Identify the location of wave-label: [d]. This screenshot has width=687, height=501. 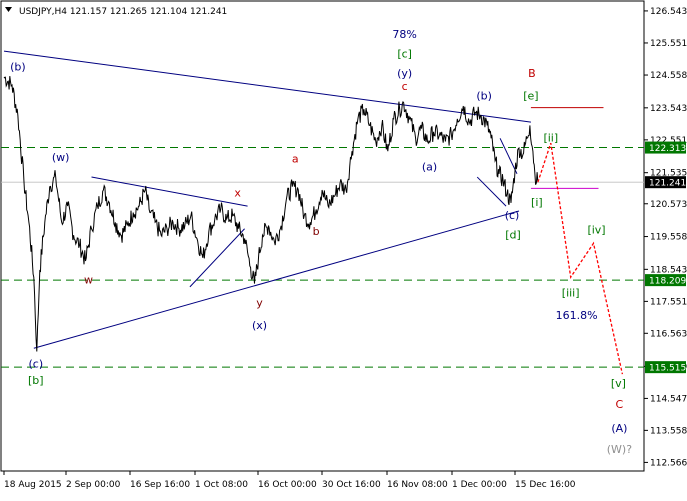
(513, 234).